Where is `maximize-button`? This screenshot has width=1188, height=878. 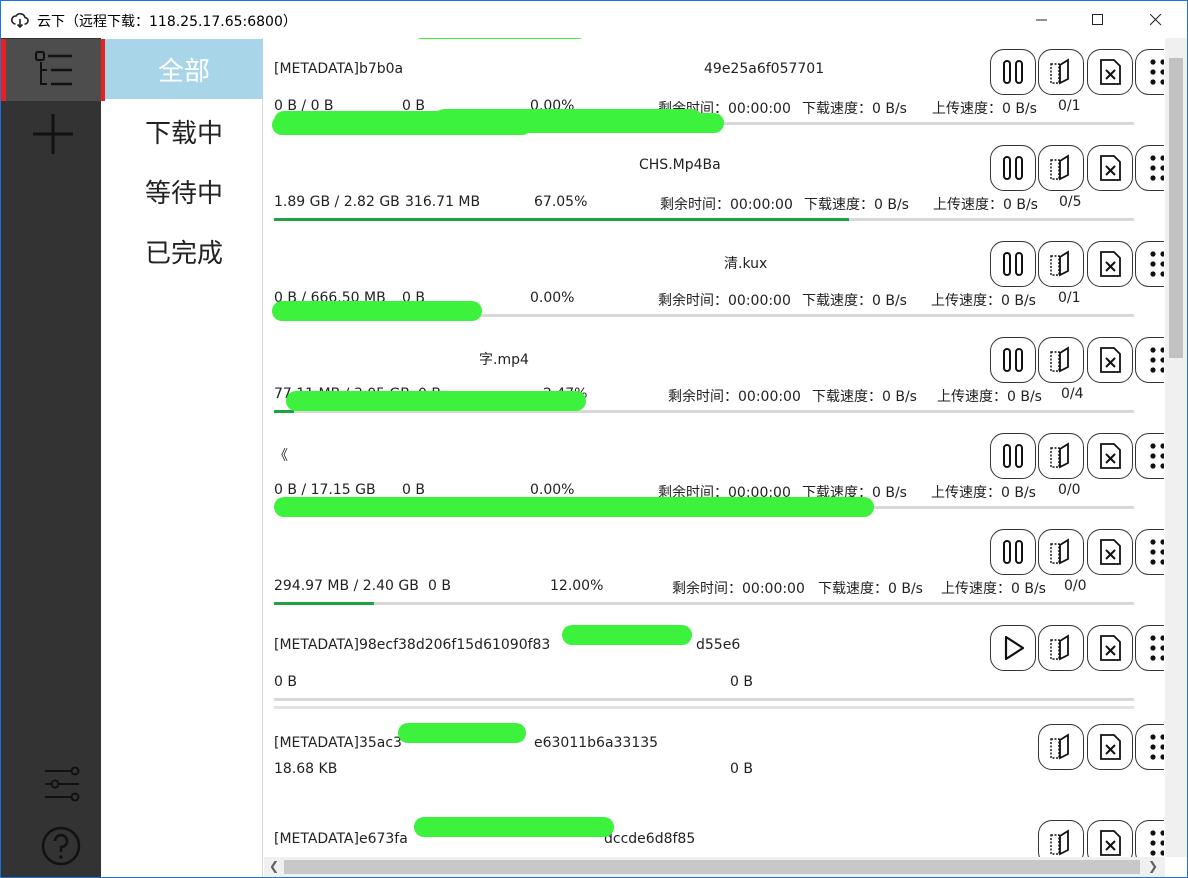 maximize-button is located at coordinates (1098, 19).